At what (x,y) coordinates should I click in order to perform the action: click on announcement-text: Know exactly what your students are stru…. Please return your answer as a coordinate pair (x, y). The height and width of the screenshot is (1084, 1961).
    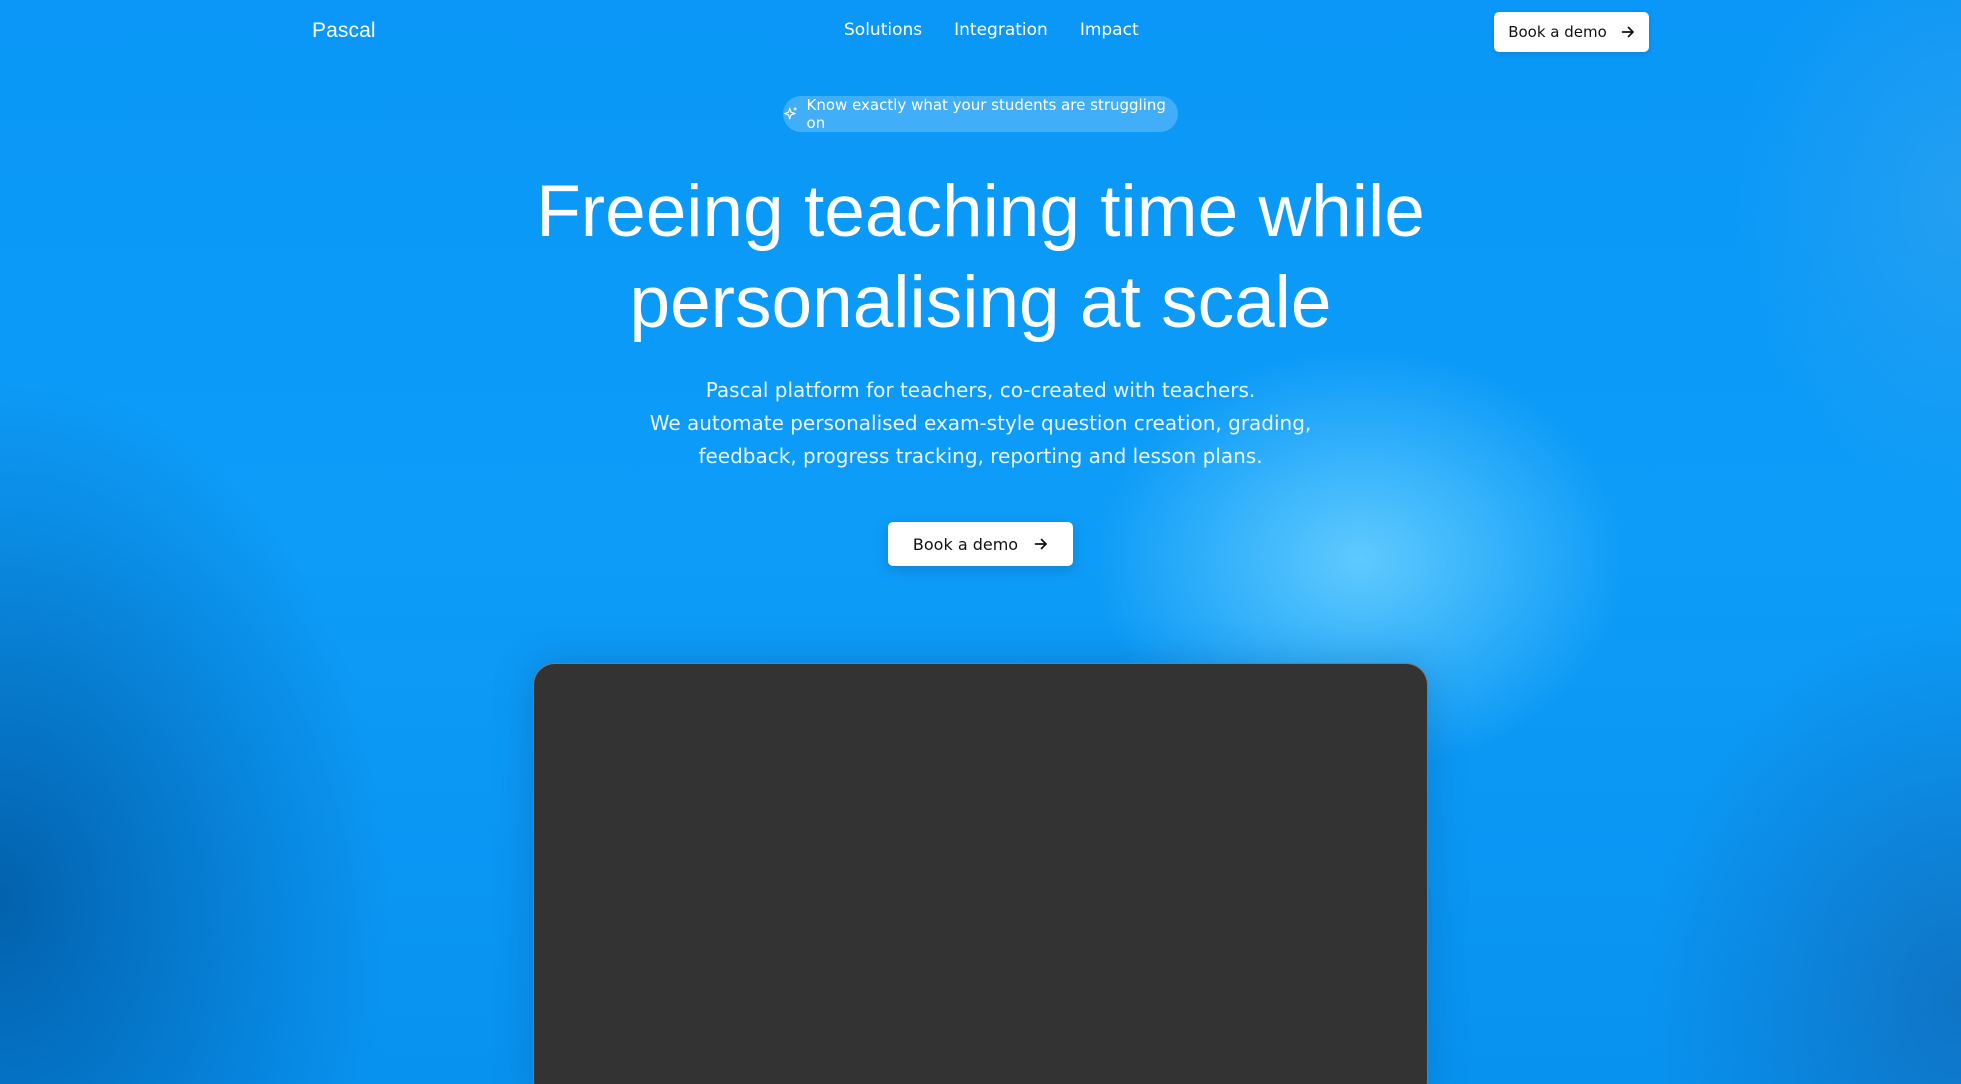
    Looking at the image, I should click on (986, 114).